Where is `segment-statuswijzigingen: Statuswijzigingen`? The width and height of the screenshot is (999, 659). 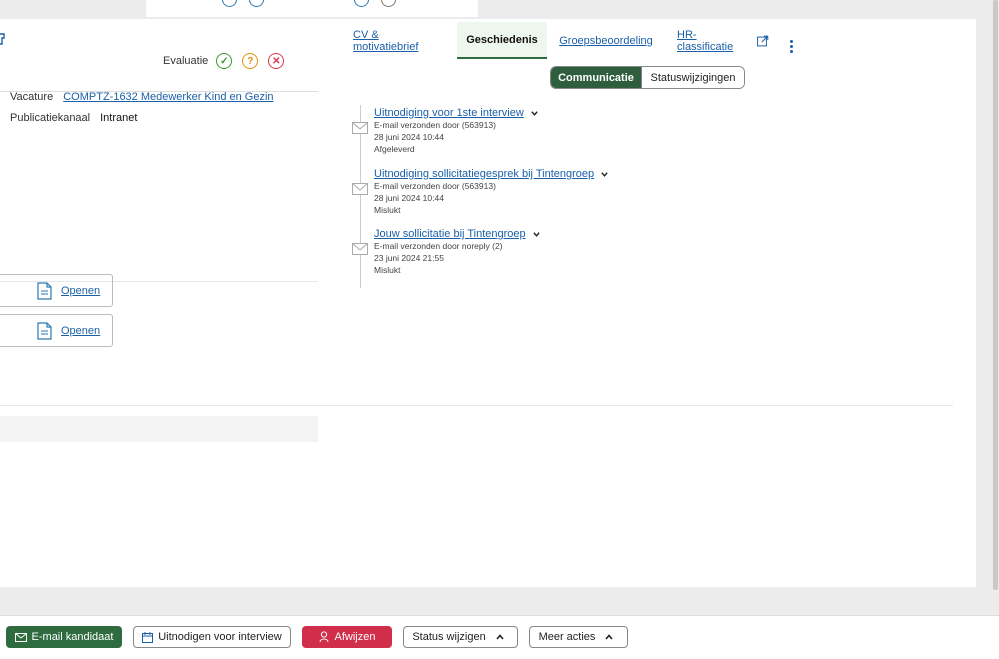
segment-statuswijzigingen: Statuswijzigingen is located at coordinates (692, 77).